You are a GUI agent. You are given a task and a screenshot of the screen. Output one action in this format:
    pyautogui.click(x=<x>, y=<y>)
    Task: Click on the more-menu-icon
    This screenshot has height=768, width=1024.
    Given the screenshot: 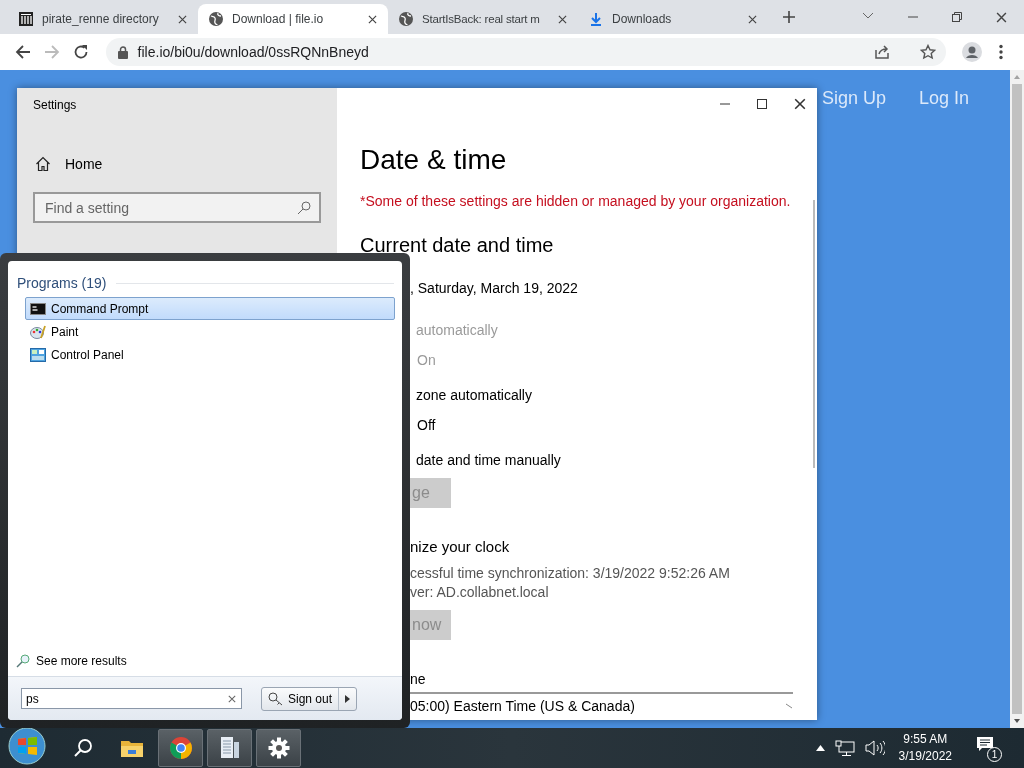 What is the action you would take?
    pyautogui.click(x=1001, y=52)
    